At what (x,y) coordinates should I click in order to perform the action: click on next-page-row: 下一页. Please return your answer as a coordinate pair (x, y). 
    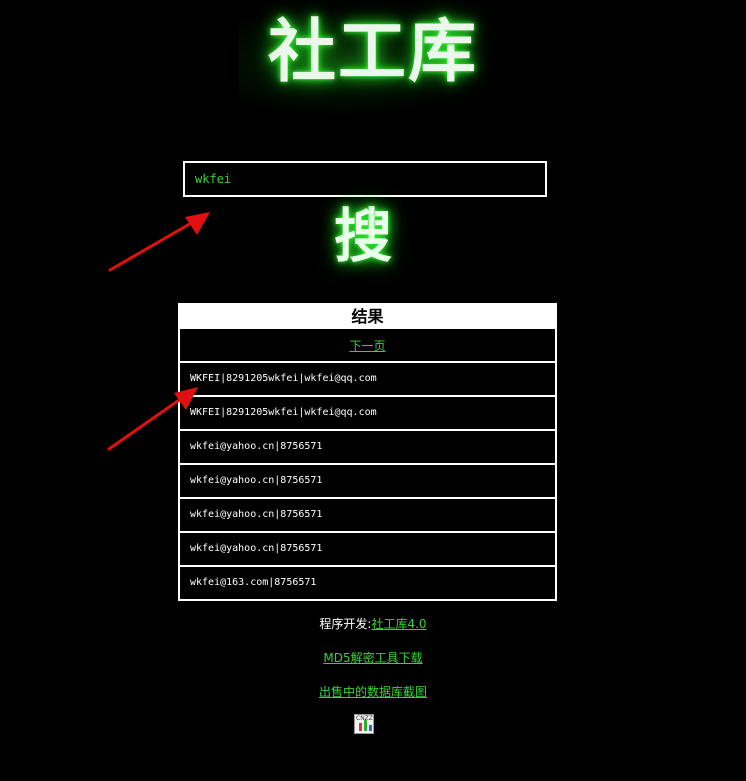
    Looking at the image, I should click on (367, 346).